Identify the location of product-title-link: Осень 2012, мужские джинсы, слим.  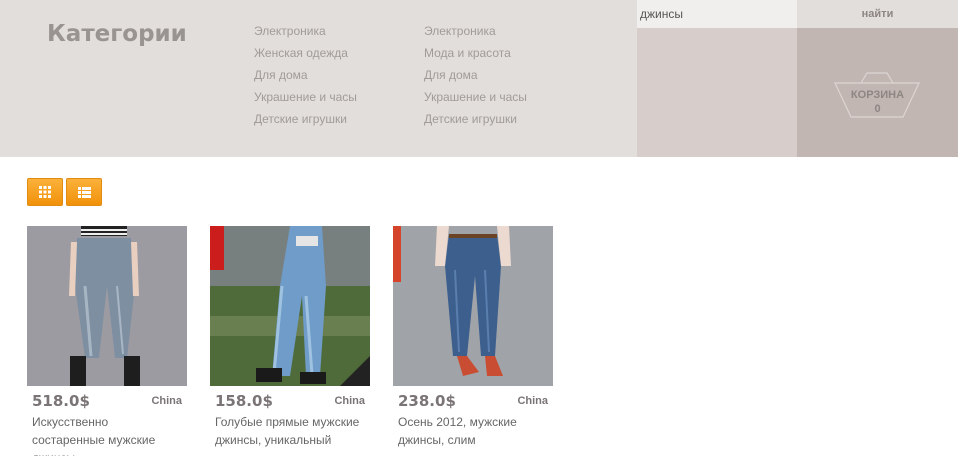
(473, 431).